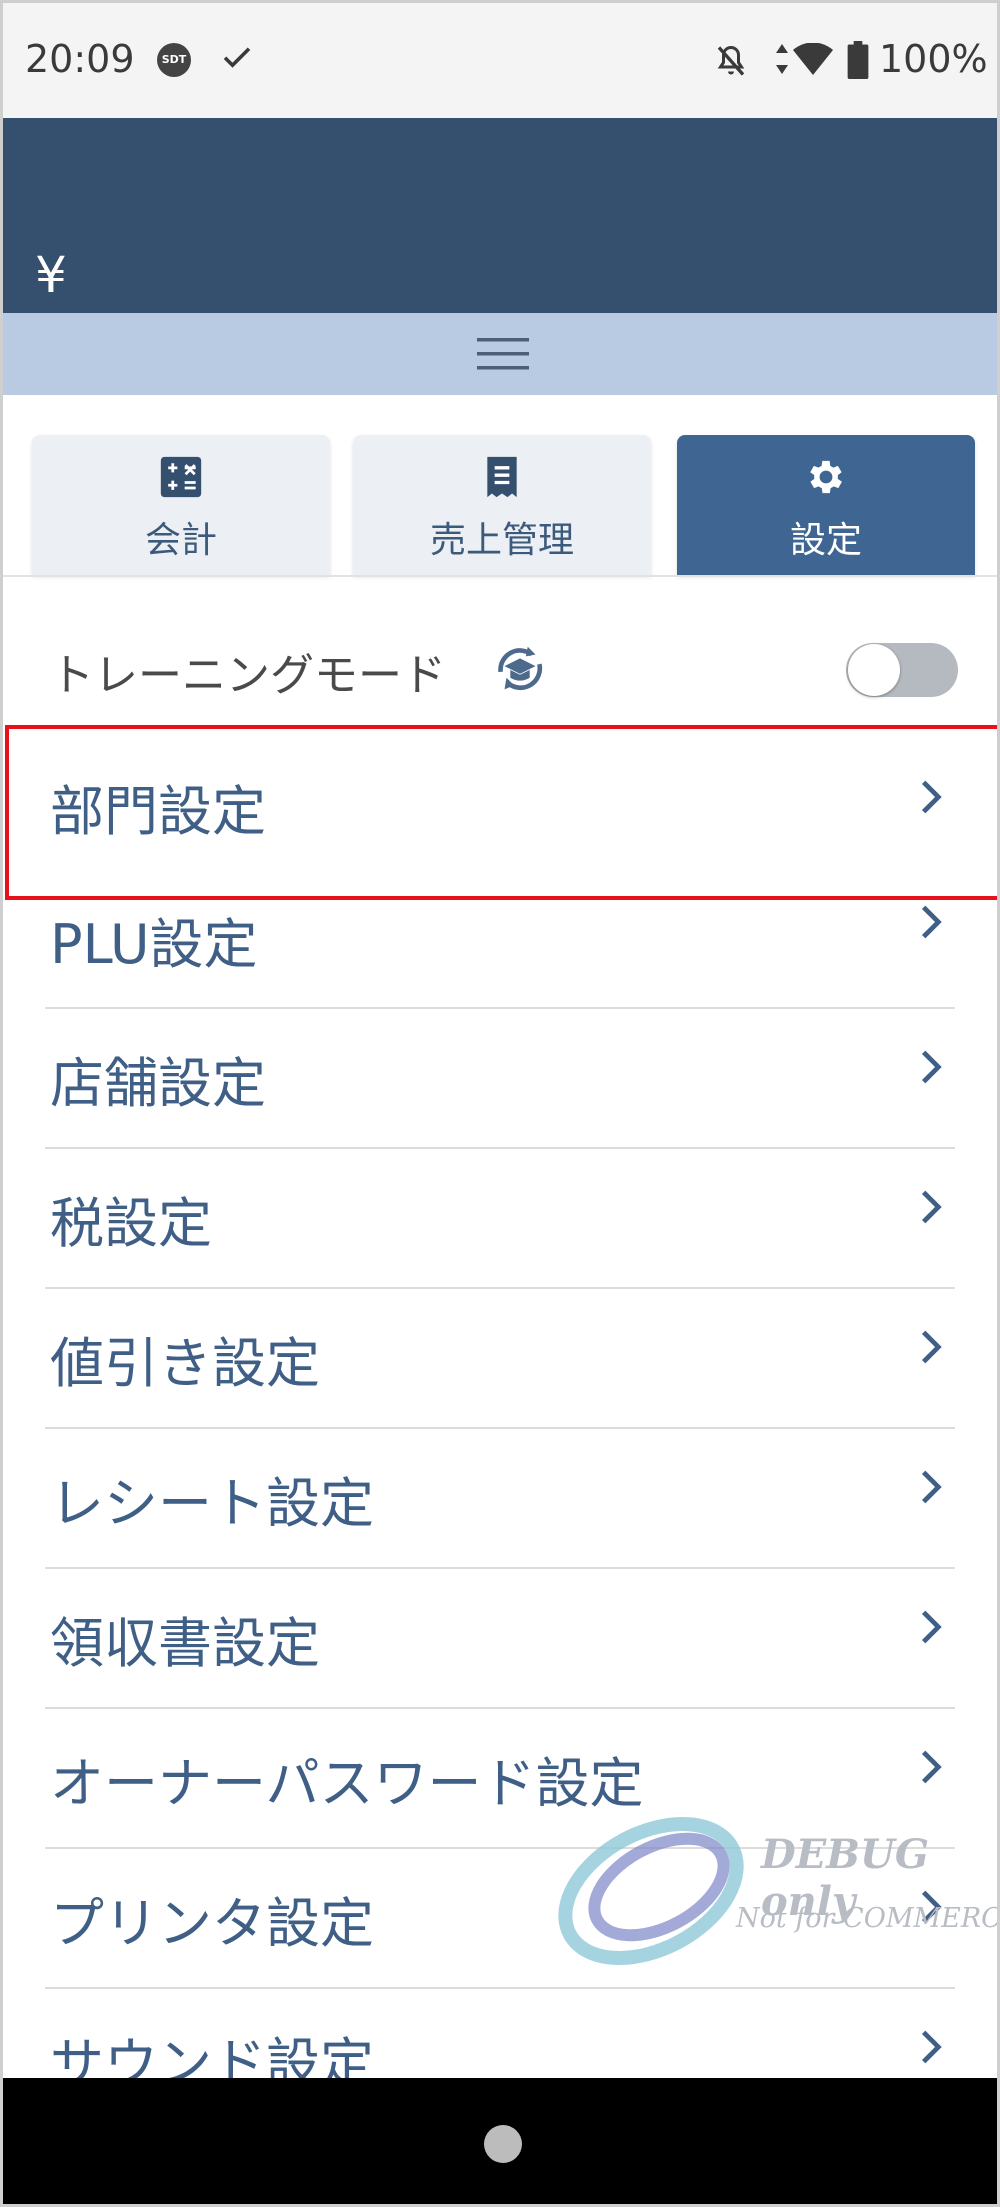 The image size is (1000, 2207). Describe the element at coordinates (131, 1223) in the screenshot. I see `setting-label: 税設定` at that location.